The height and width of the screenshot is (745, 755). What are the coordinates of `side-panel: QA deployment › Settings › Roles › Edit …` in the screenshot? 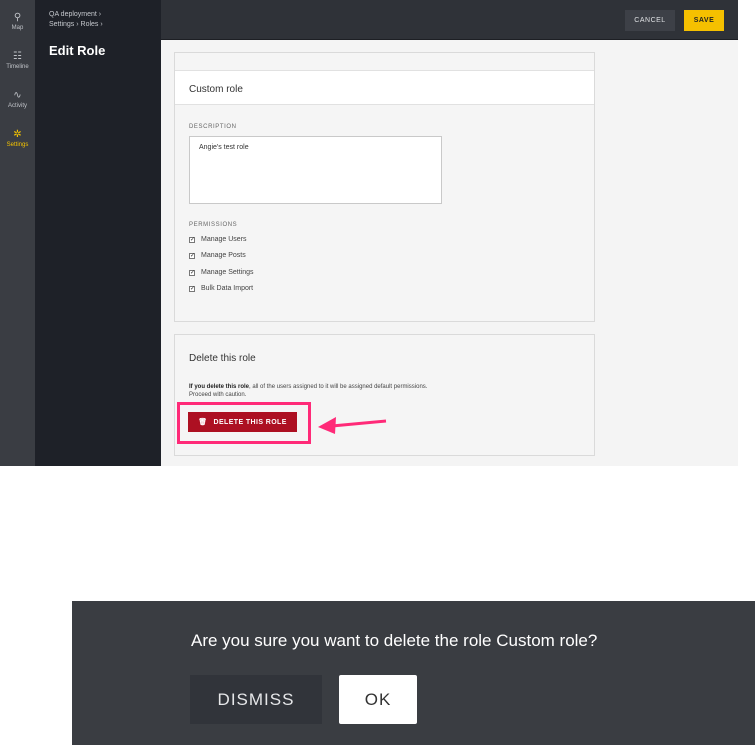 It's located at (98, 233).